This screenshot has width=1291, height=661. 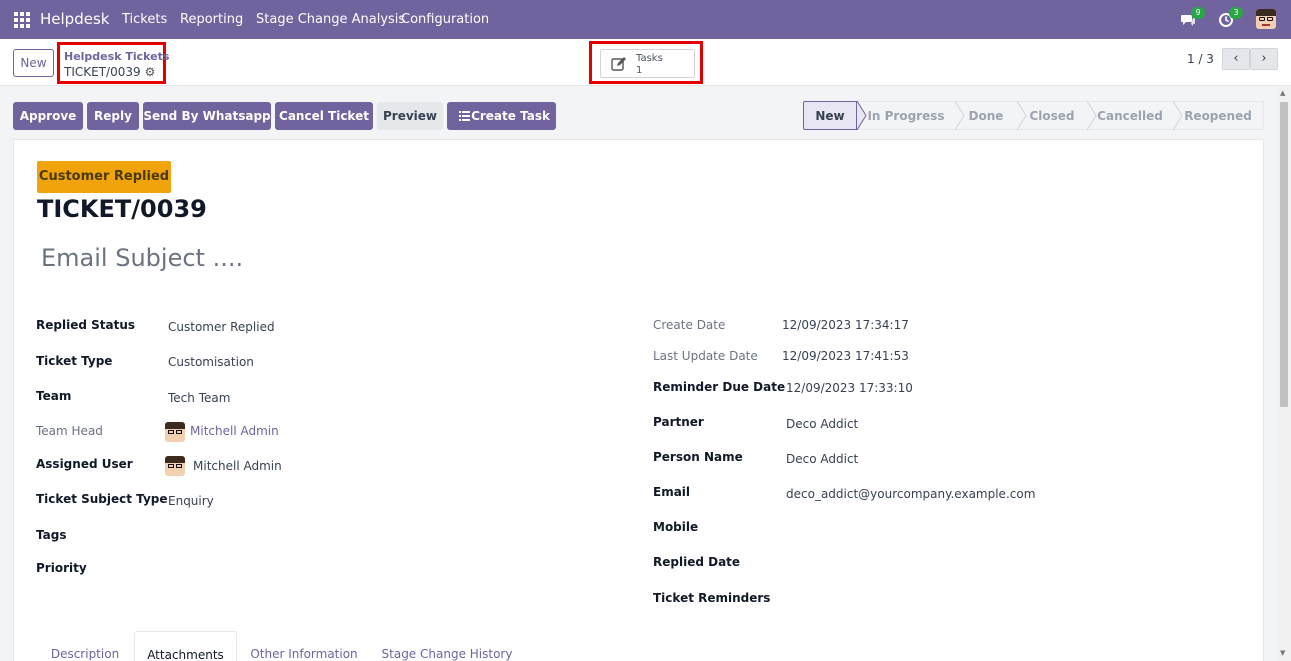 What do you see at coordinates (822, 459) in the screenshot?
I see `person-name-value: Deco Addict` at bounding box center [822, 459].